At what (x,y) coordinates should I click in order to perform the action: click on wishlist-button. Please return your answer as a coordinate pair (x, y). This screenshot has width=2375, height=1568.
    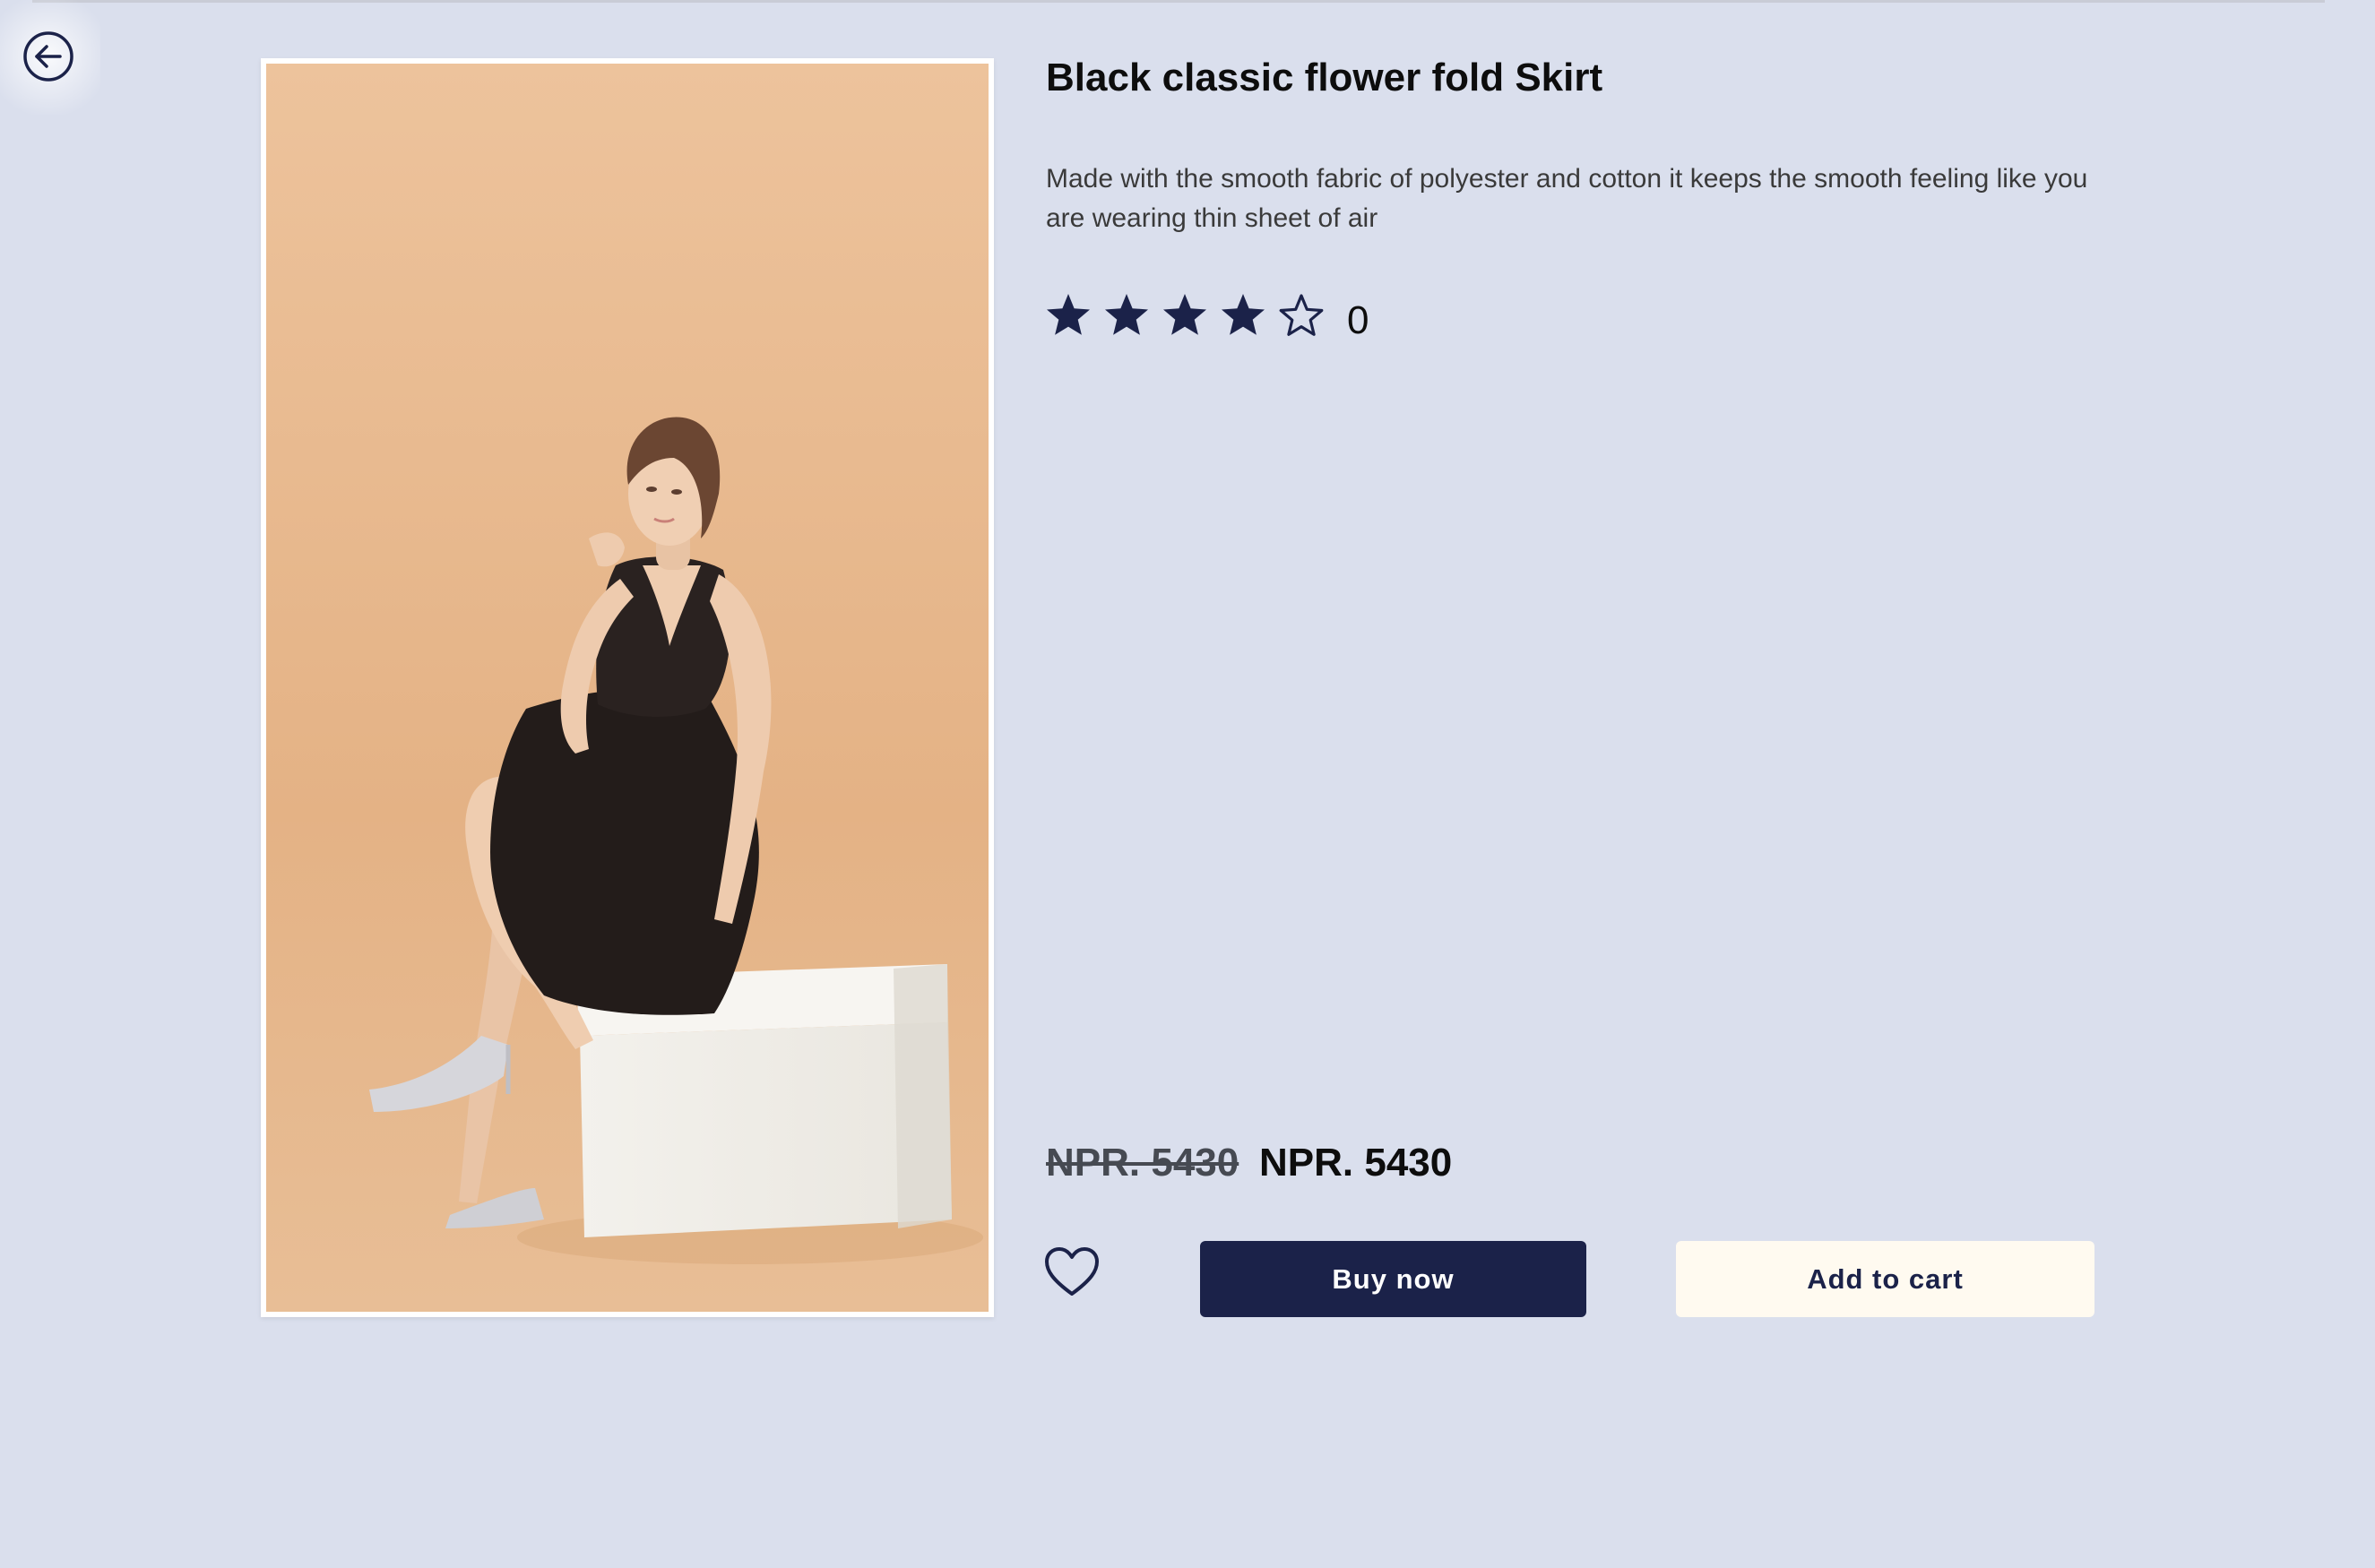
    Looking at the image, I should click on (1072, 1272).